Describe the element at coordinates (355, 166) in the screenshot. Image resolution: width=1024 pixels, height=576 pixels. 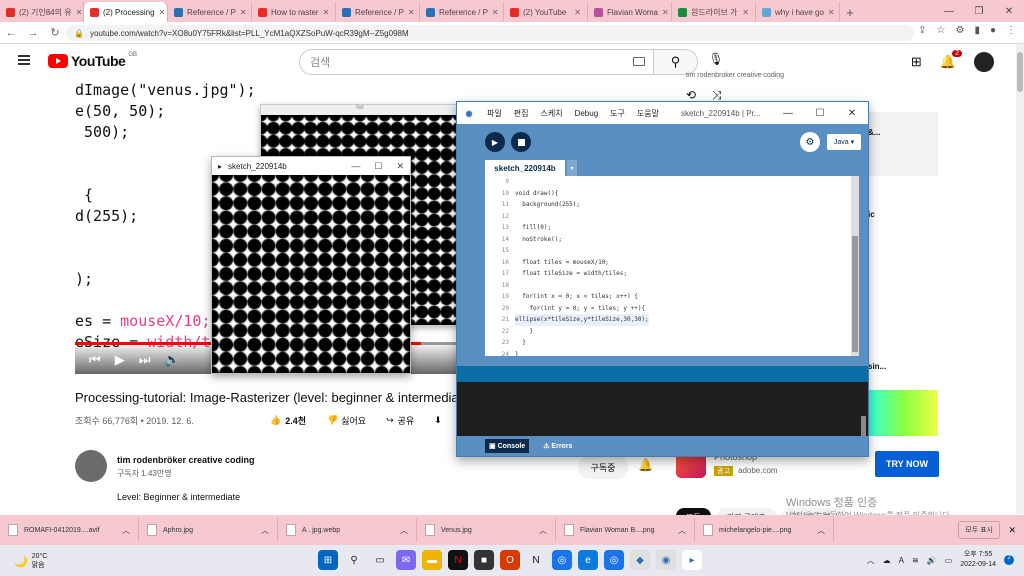
I see `minimize-icon: —` at that location.